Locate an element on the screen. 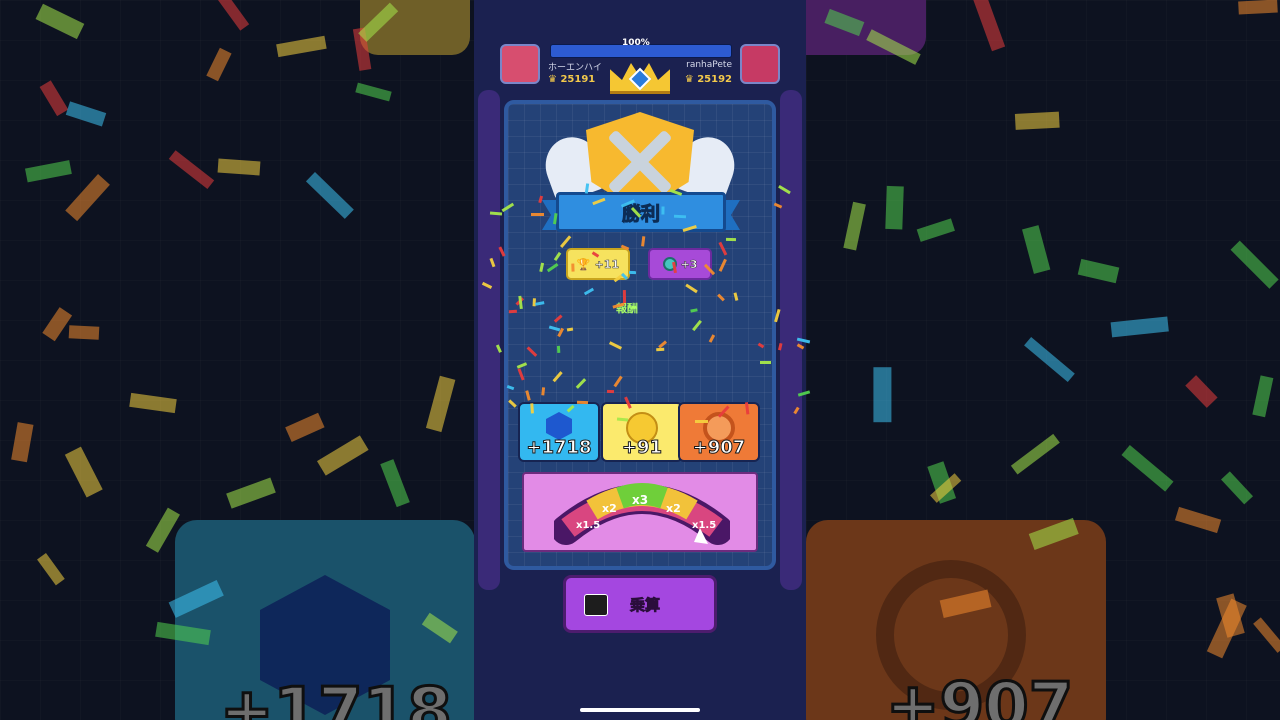  victory-banner: 勝利 is located at coordinates (641, 212).